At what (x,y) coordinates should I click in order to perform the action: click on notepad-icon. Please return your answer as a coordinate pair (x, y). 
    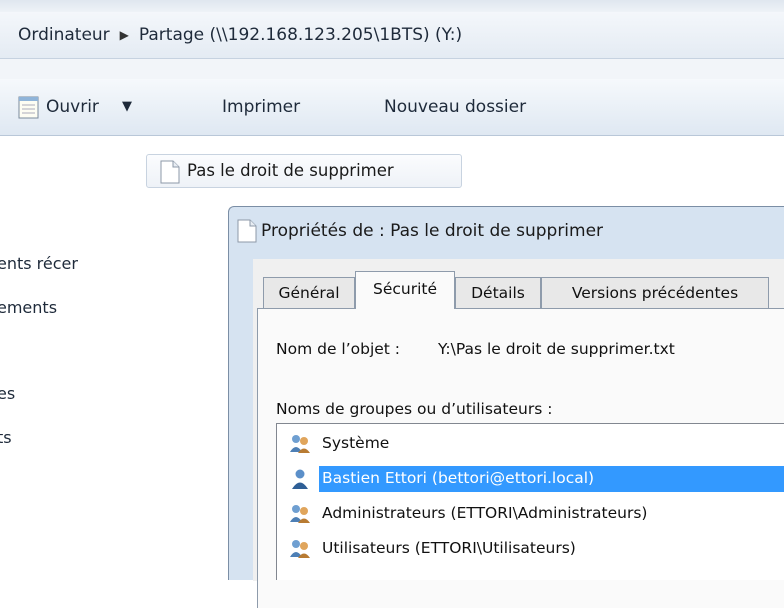
    Looking at the image, I should click on (28, 107).